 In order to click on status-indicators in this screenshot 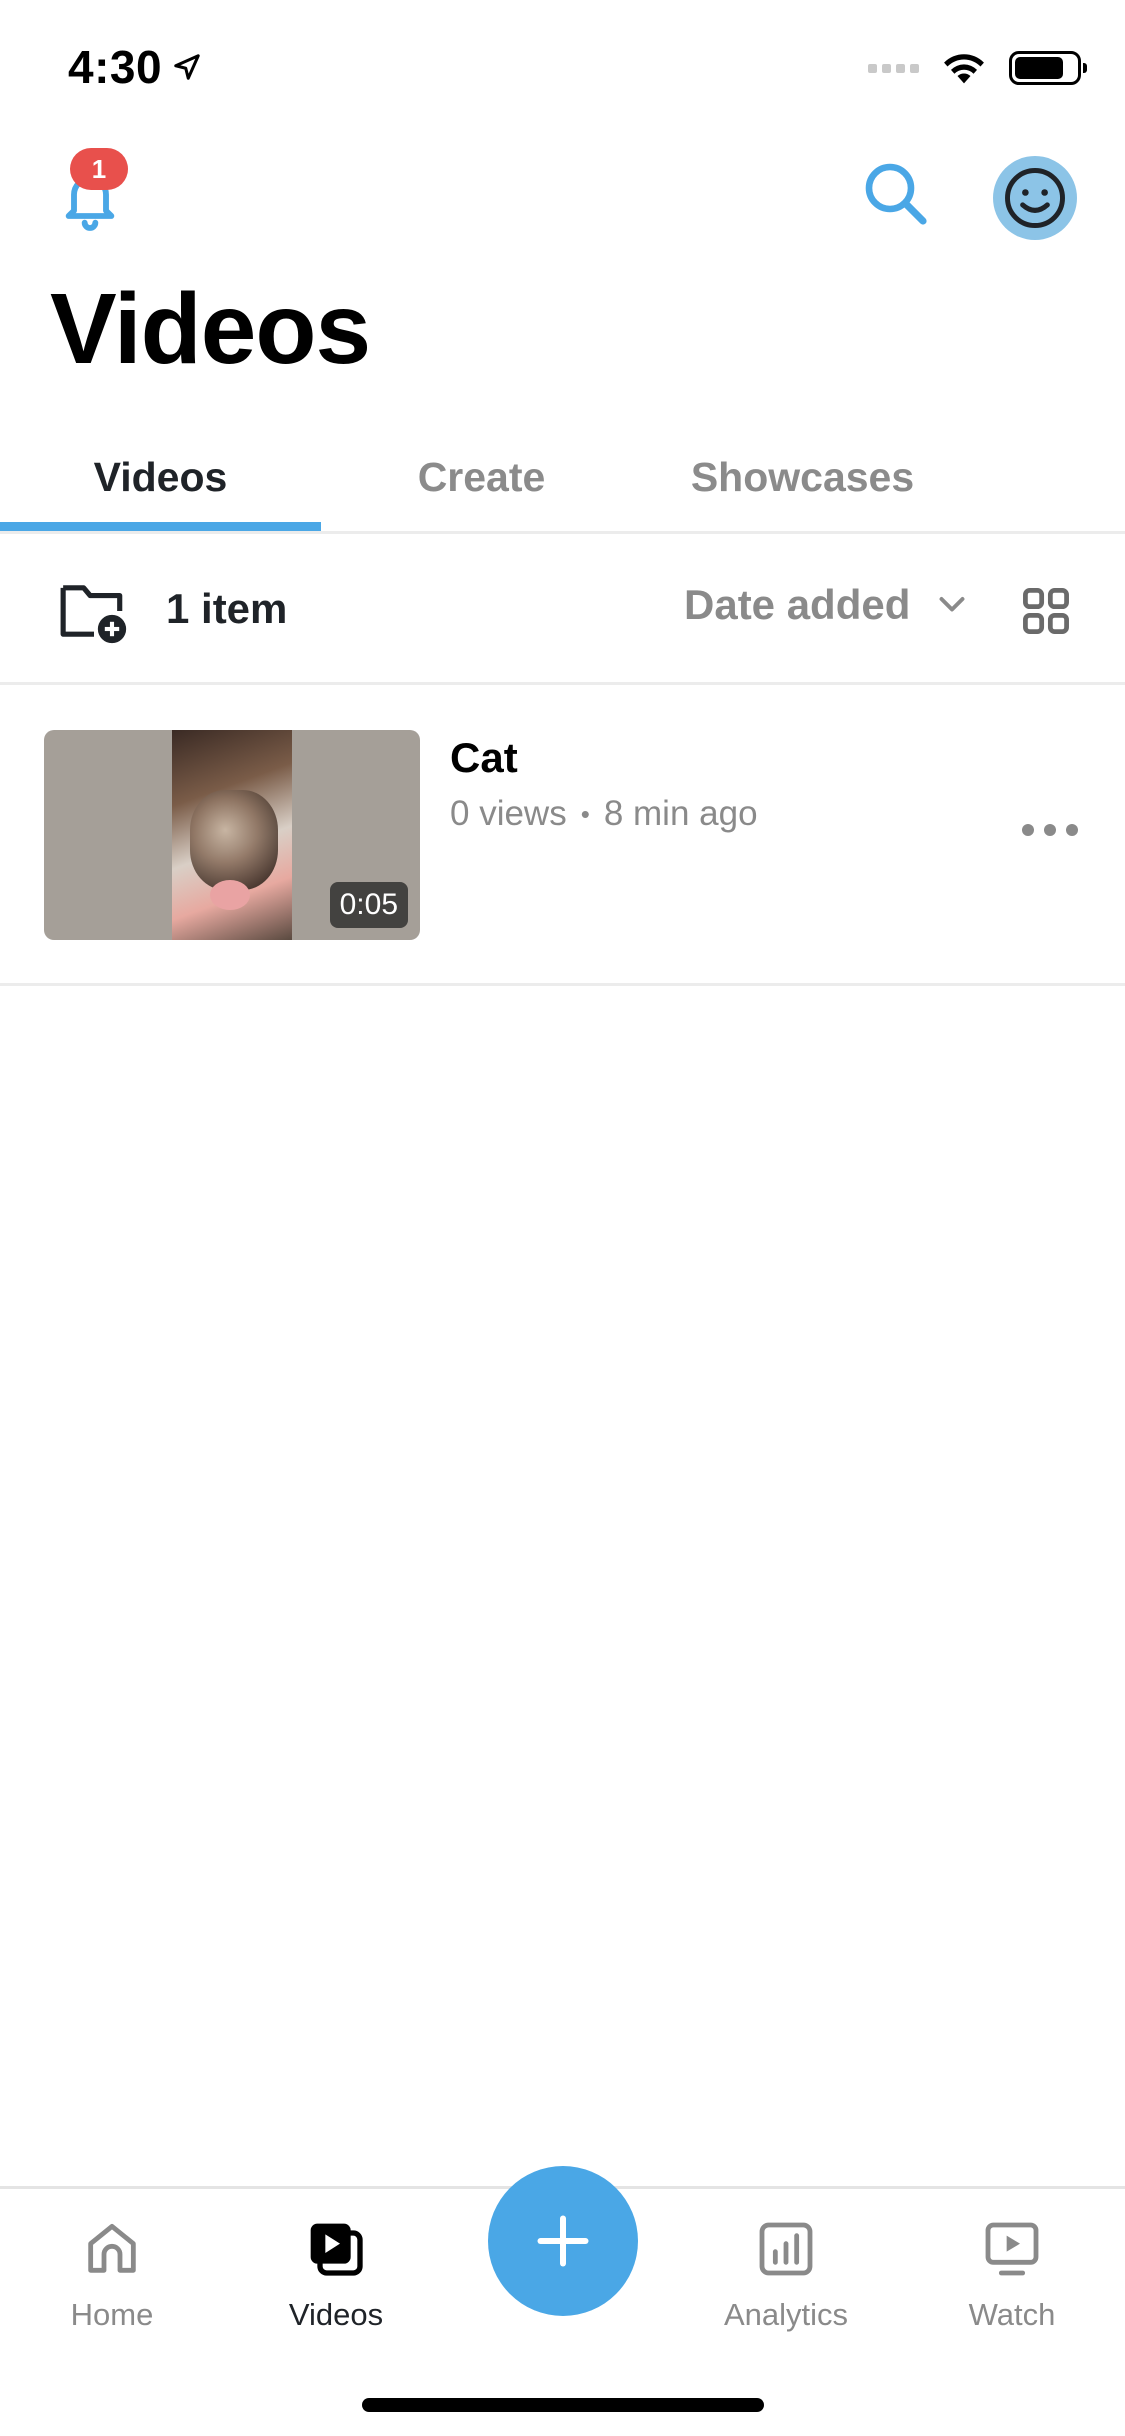, I will do `click(977, 68)`.